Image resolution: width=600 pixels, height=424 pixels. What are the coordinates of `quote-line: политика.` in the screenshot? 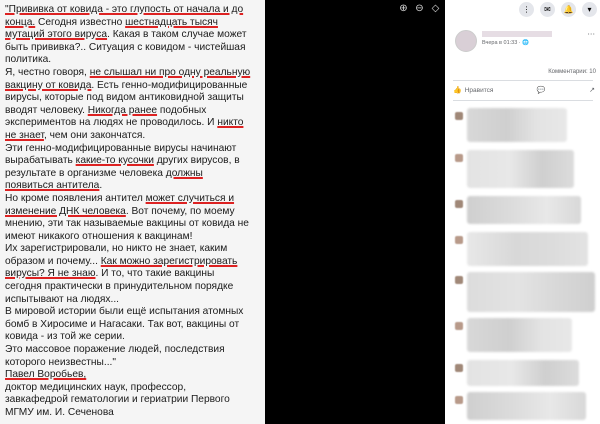 It's located at (133, 60).